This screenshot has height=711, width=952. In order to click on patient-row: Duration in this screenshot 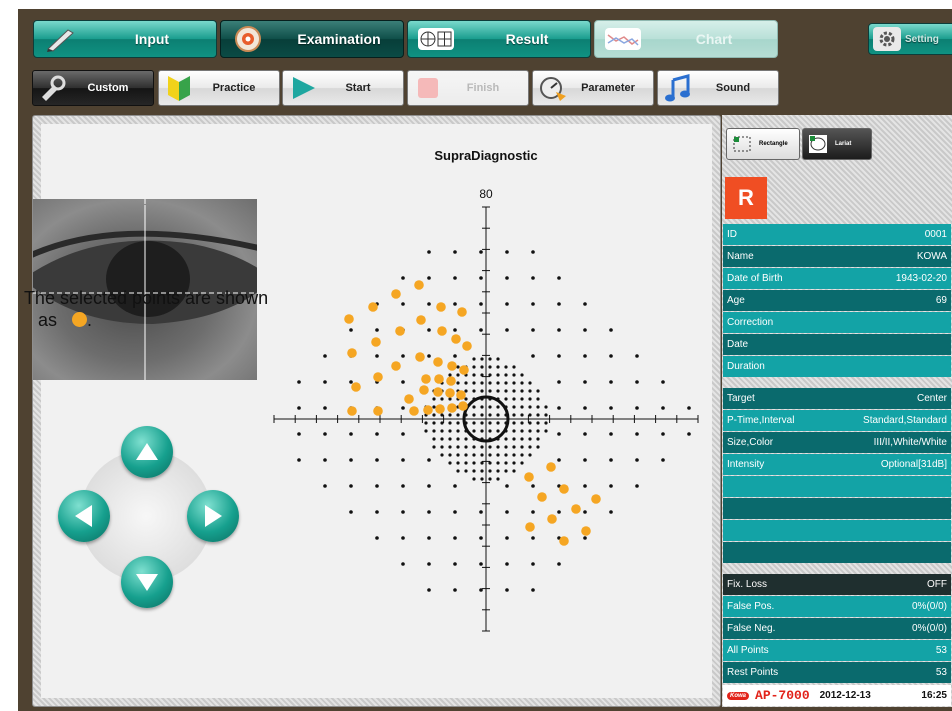, I will do `click(837, 366)`.